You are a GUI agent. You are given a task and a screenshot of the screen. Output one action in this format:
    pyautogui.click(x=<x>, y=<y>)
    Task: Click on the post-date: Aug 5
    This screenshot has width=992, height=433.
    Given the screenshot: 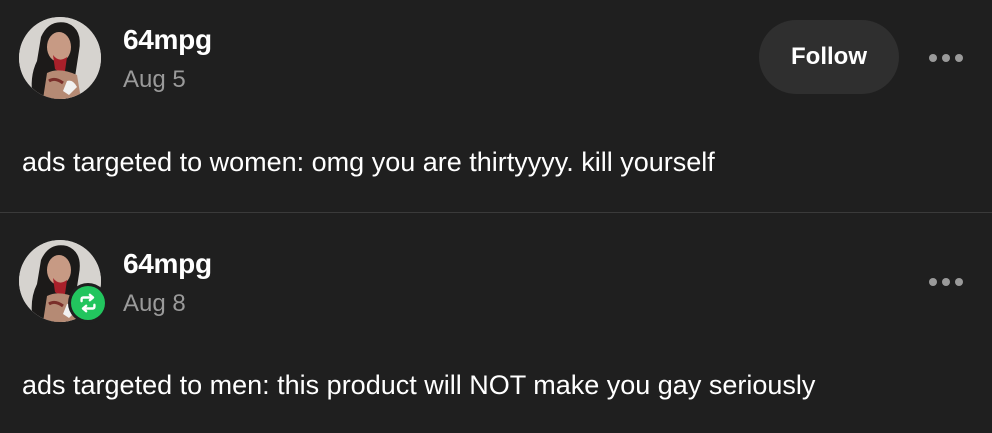 What is the action you would take?
    pyautogui.click(x=154, y=80)
    